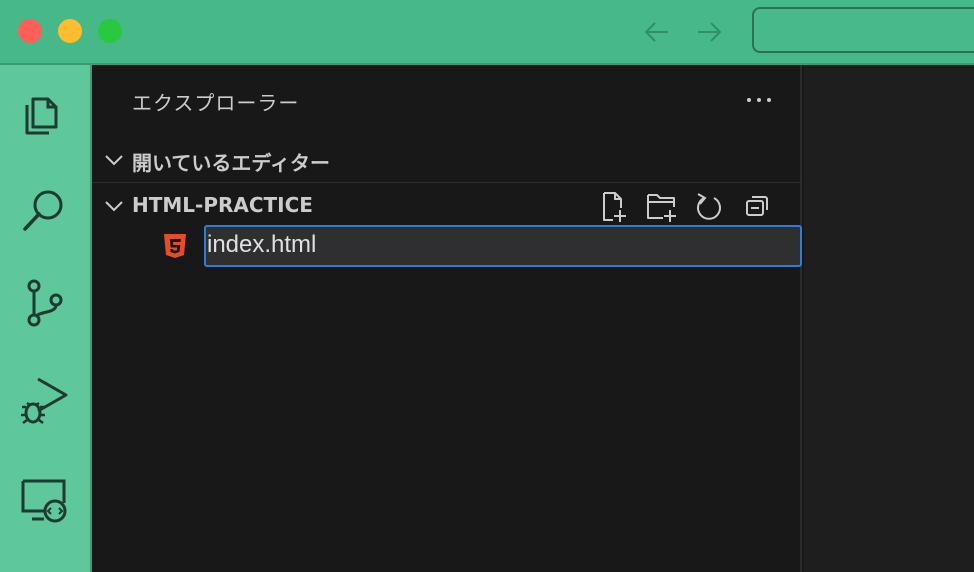 This screenshot has width=974, height=572. Describe the element at coordinates (613, 206) in the screenshot. I see `new-file-icon` at that location.